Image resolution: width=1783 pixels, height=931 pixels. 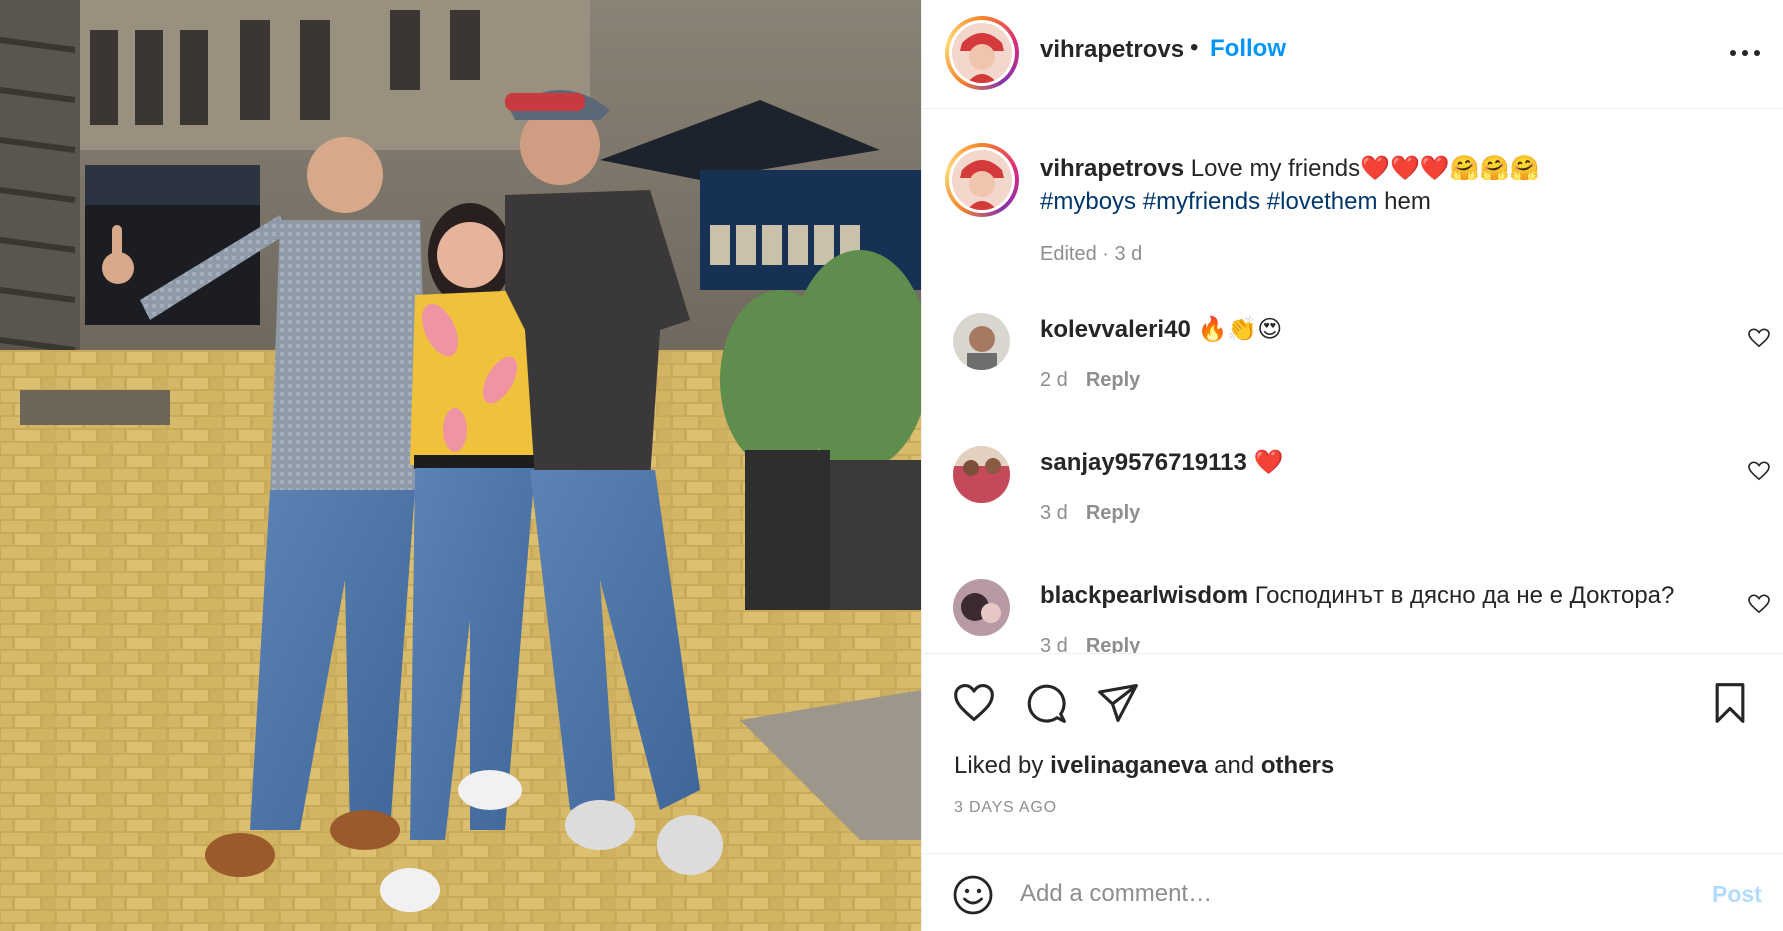 What do you see at coordinates (1275, 168) in the screenshot?
I see `caption-body: Love my friends` at bounding box center [1275, 168].